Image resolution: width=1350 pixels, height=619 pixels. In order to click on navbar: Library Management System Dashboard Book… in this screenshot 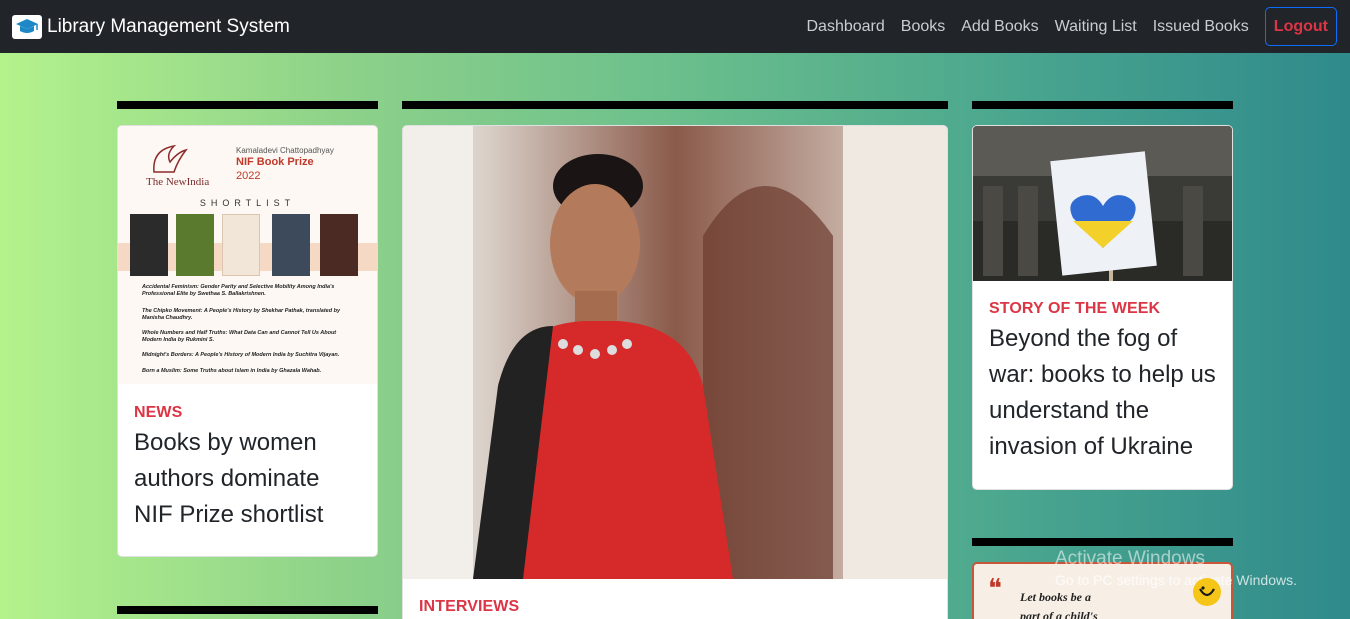, I will do `click(675, 26)`.